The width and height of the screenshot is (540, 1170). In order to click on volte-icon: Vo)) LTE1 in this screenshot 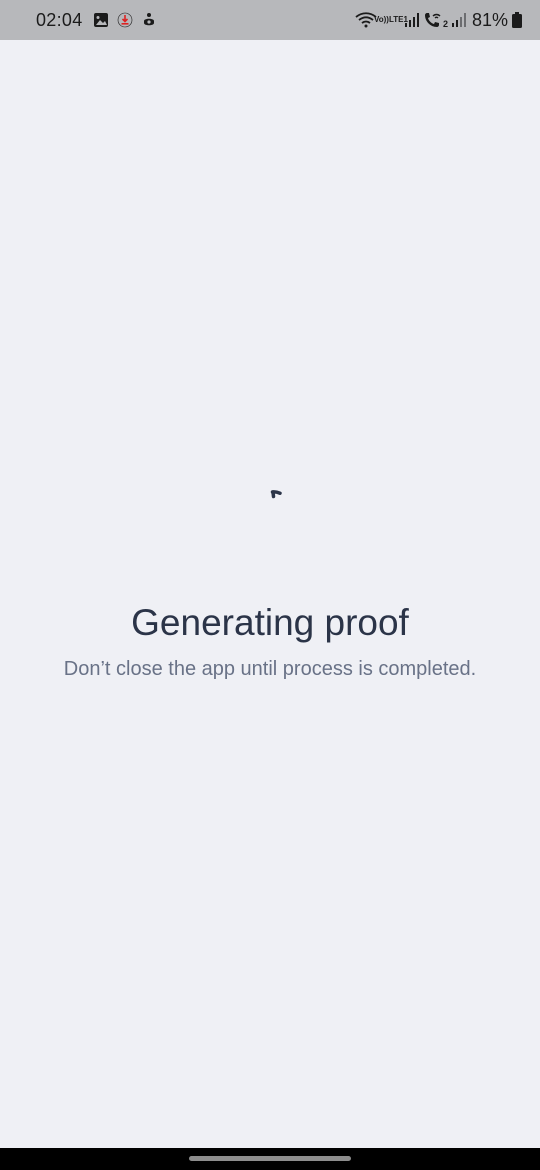, I will do `click(391, 20)`.